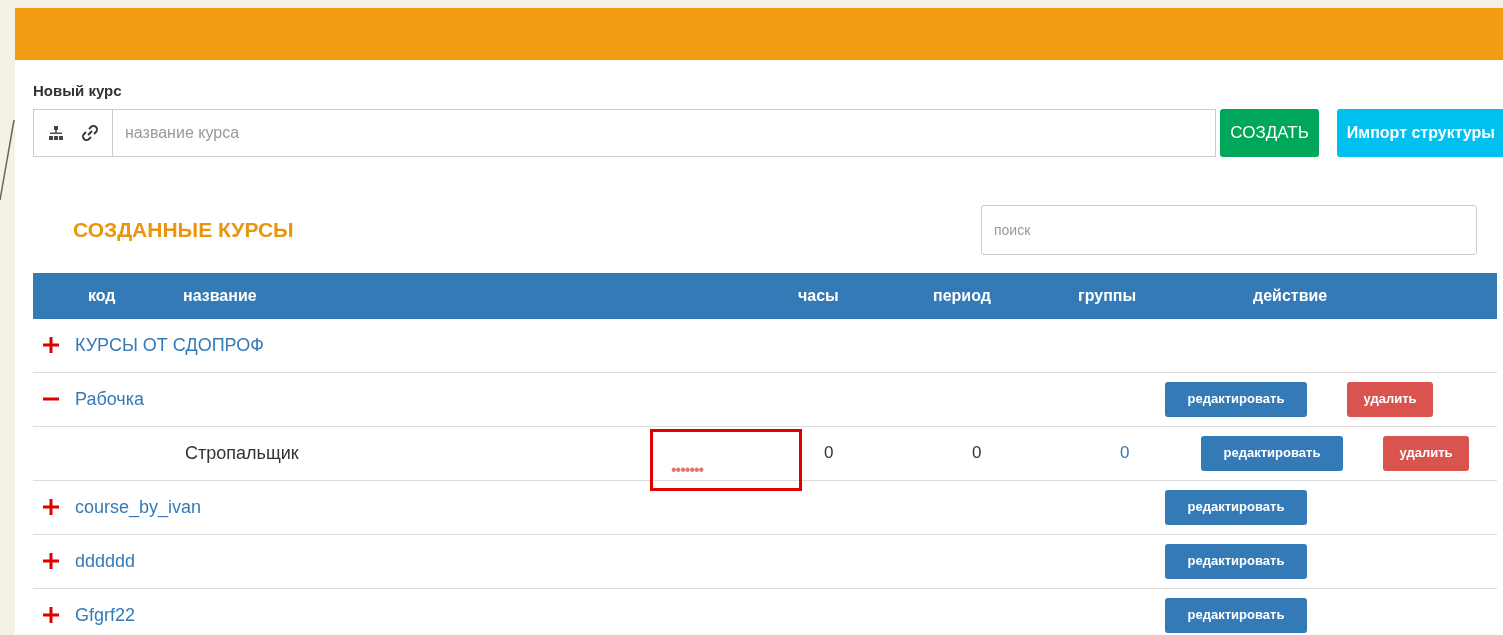  I want to click on column-header: группы, so click(1108, 295).